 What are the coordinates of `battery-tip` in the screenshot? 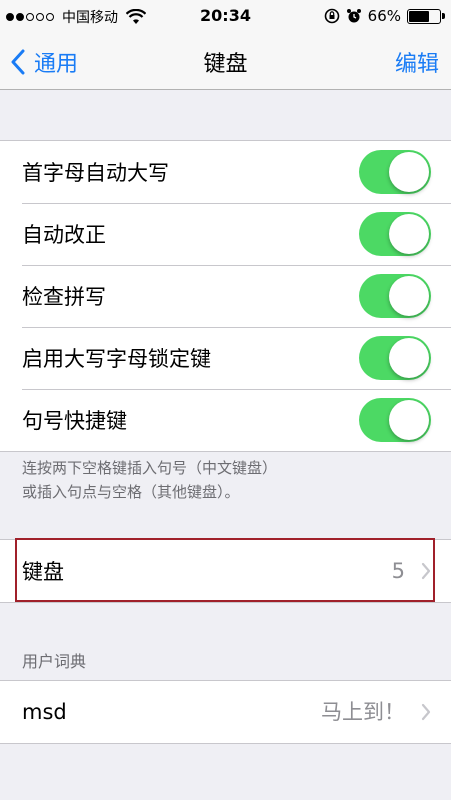 It's located at (443, 16).